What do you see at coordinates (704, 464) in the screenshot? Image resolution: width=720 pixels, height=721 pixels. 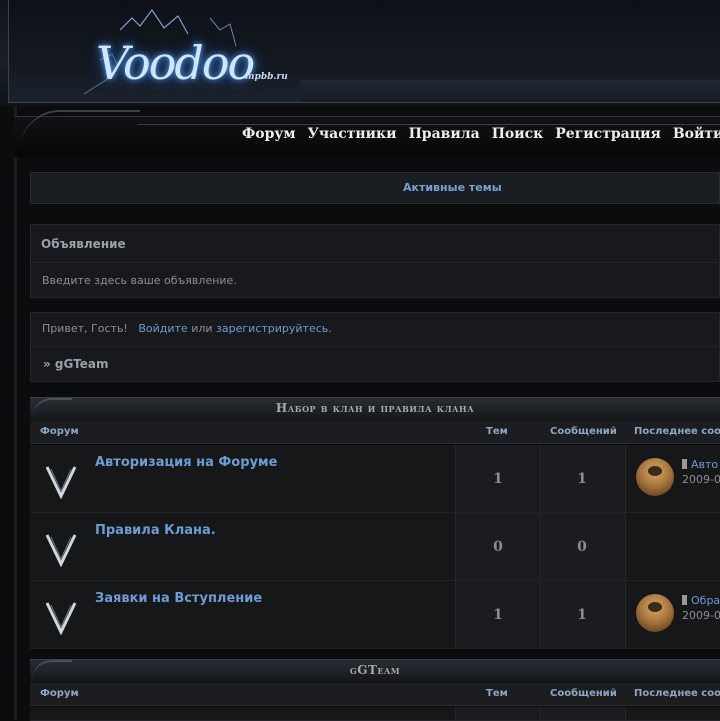 I see `last-post-title: Авто` at bounding box center [704, 464].